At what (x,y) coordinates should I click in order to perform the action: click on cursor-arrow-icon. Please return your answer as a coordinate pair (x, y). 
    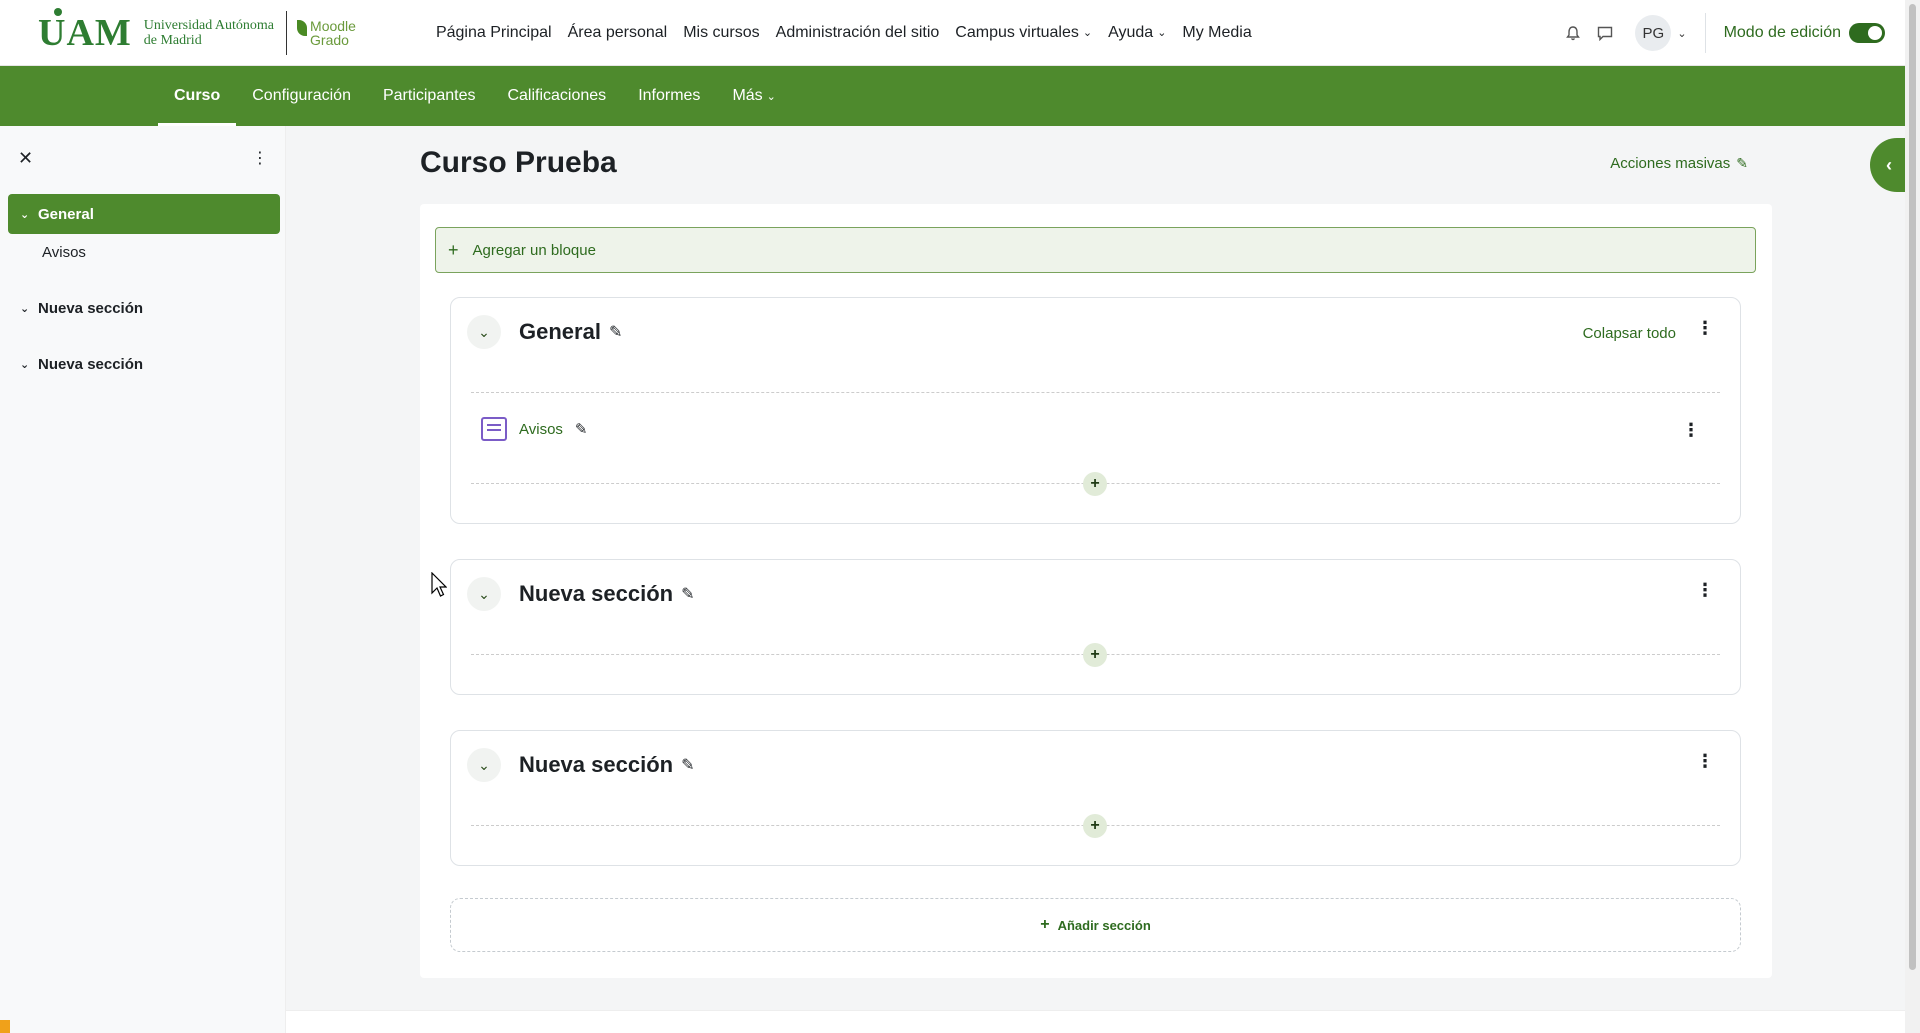
    Looking at the image, I should click on (439, 584).